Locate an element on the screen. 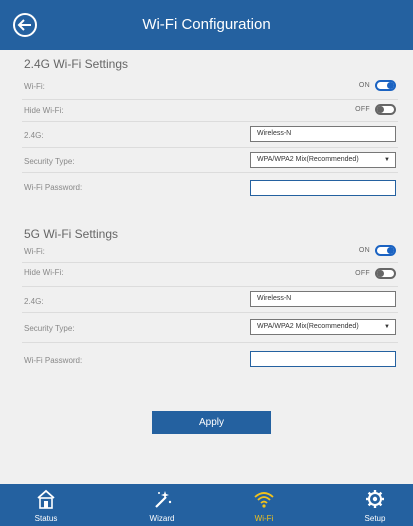 Image resolution: width=413 pixels, height=526 pixels. ssid-input-5g: Wireless-N is located at coordinates (323, 299).